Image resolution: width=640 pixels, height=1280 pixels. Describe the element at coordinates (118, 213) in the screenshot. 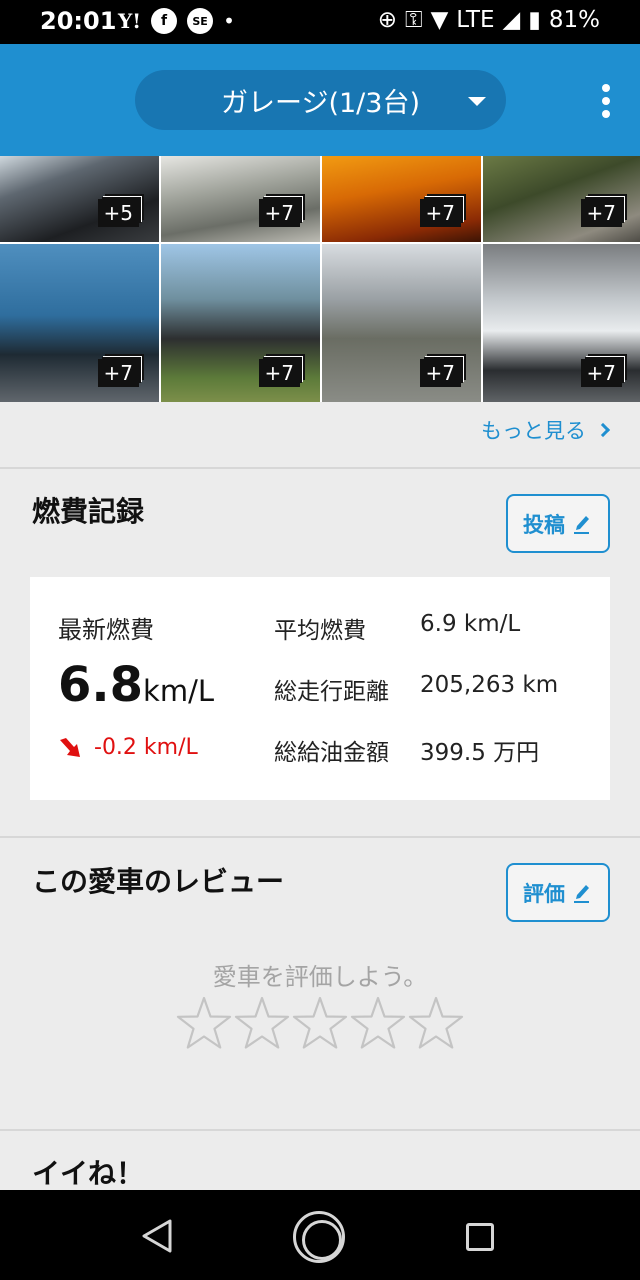

I see `photo-count-badge: +5` at that location.